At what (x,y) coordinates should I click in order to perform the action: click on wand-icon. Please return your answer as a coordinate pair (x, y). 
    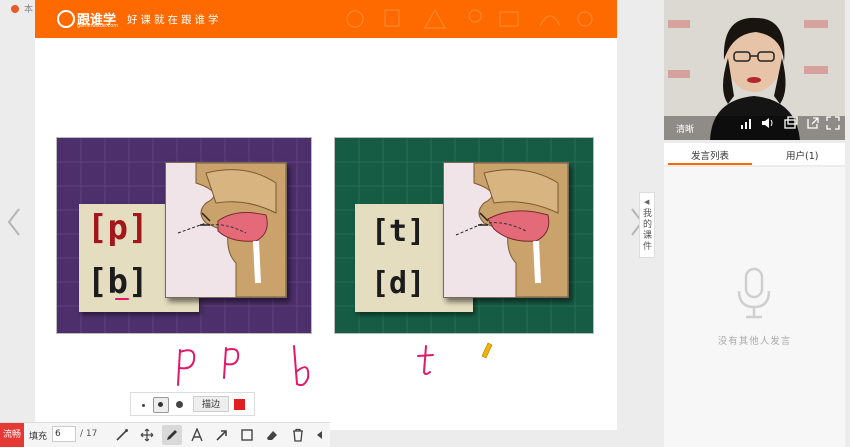
    Looking at the image, I should click on (122, 435).